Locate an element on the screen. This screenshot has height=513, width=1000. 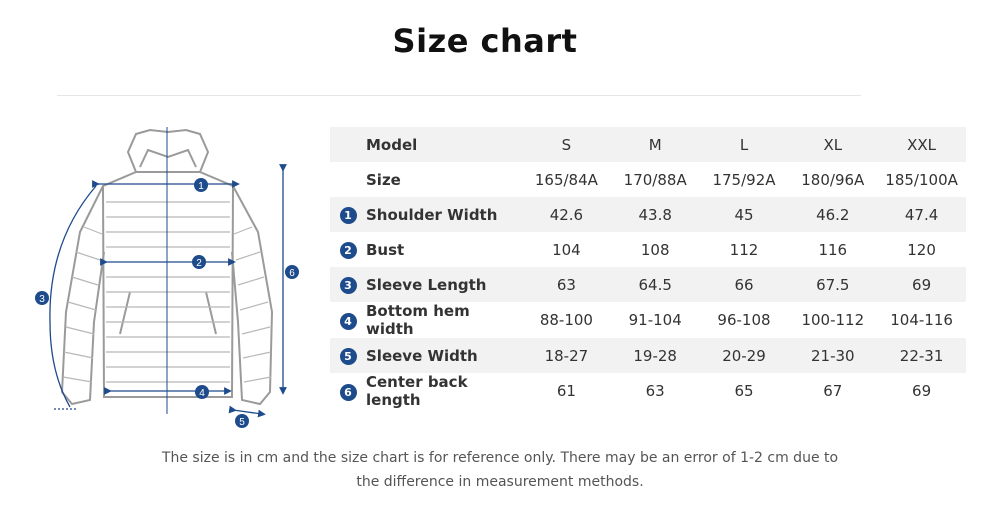
svg-text: 4 is located at coordinates (202, 393).